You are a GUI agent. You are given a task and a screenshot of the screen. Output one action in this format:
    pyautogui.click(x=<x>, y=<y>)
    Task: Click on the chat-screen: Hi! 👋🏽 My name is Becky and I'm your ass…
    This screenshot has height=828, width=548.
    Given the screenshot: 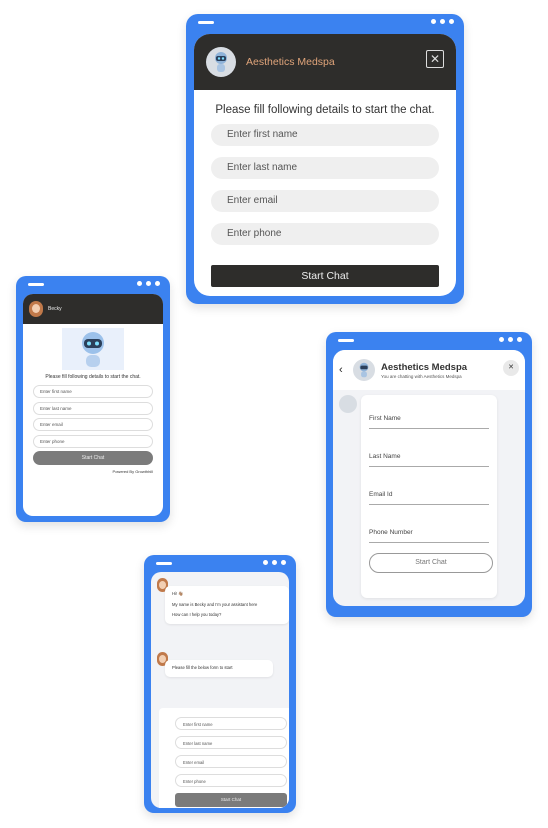 What is the action you would take?
    pyautogui.click(x=220, y=690)
    